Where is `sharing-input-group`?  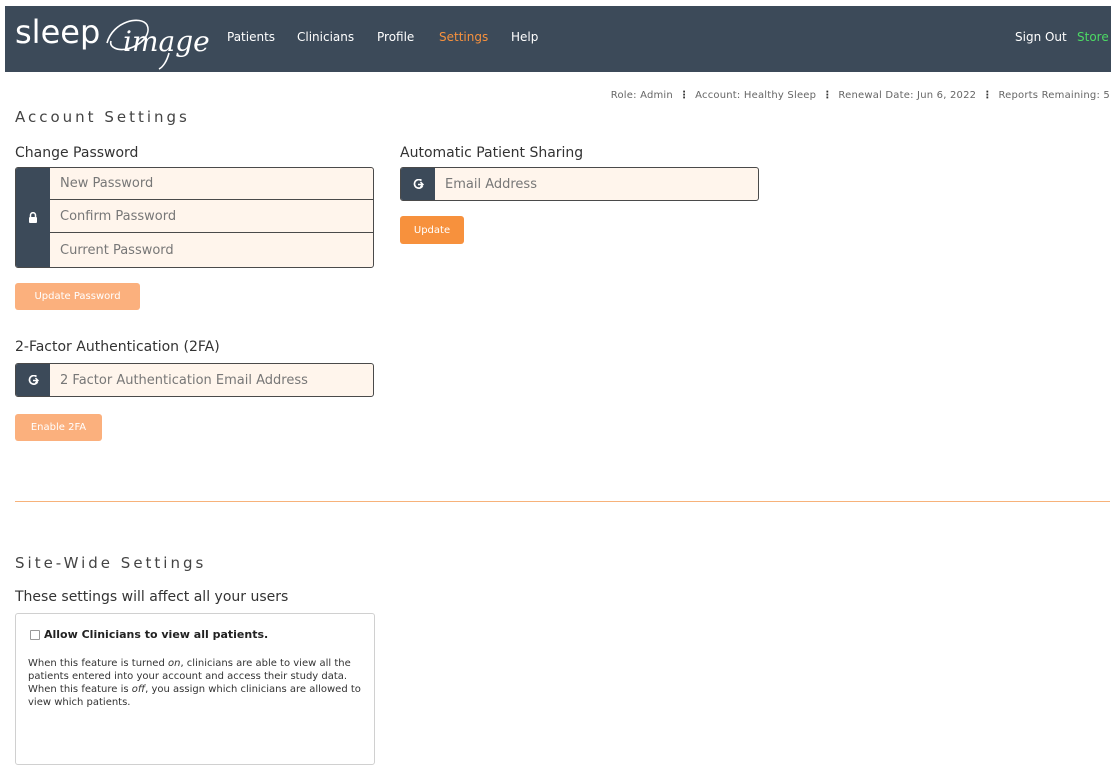 sharing-input-group is located at coordinates (579, 184).